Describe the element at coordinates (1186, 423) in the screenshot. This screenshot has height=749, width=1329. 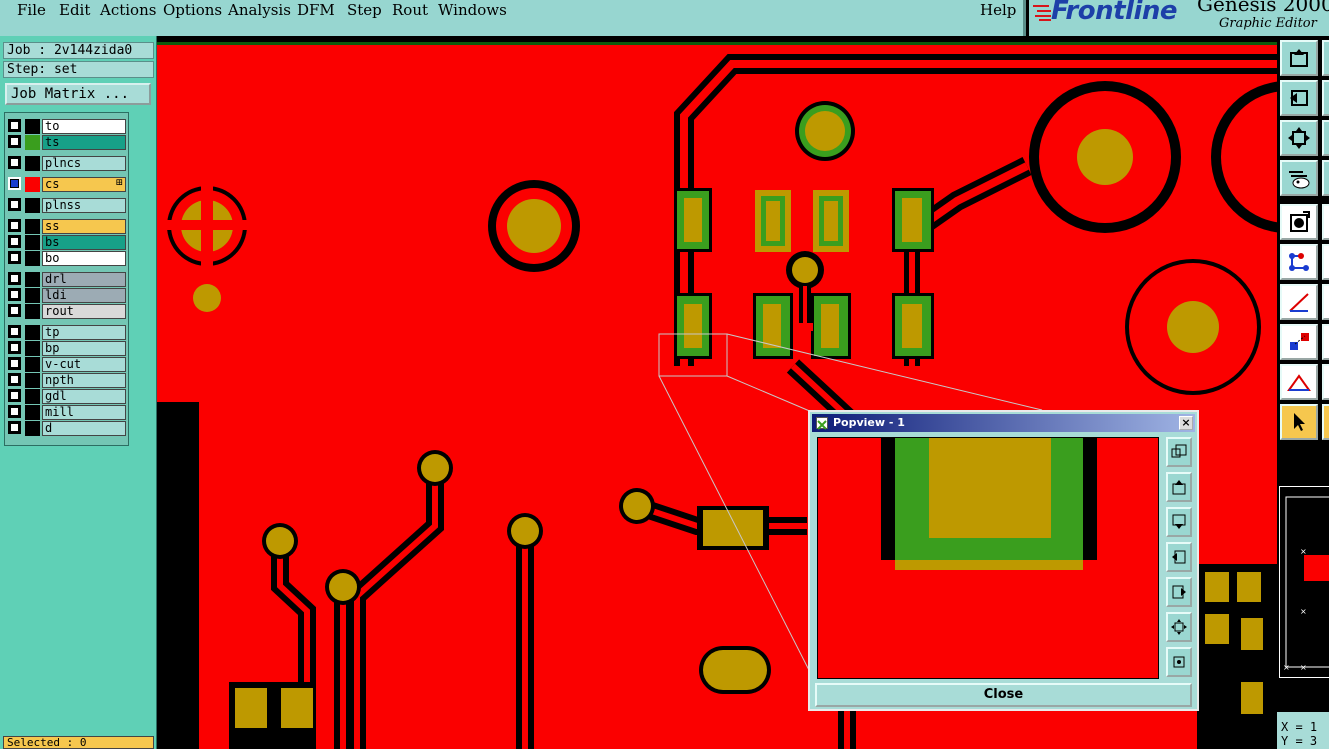
I see `close-icon: ×` at that location.